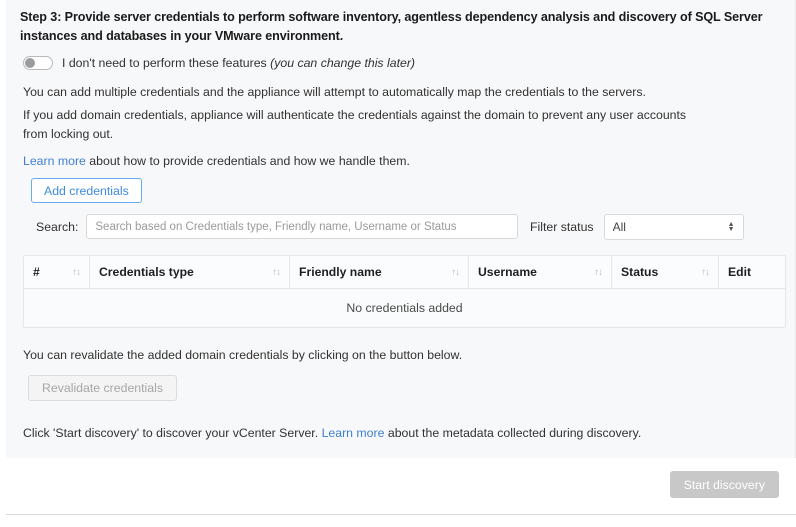 The image size is (796, 527). Describe the element at coordinates (665, 272) in the screenshot. I see `column-header-status: Status ↑↓` at that location.